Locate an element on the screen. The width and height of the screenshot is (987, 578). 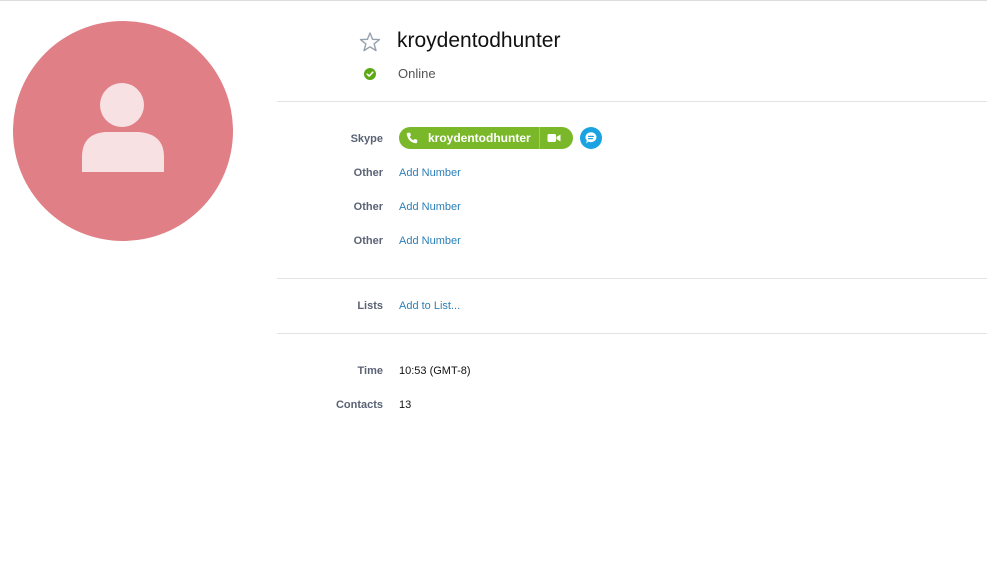
skype-label: Skype is located at coordinates (366, 139).